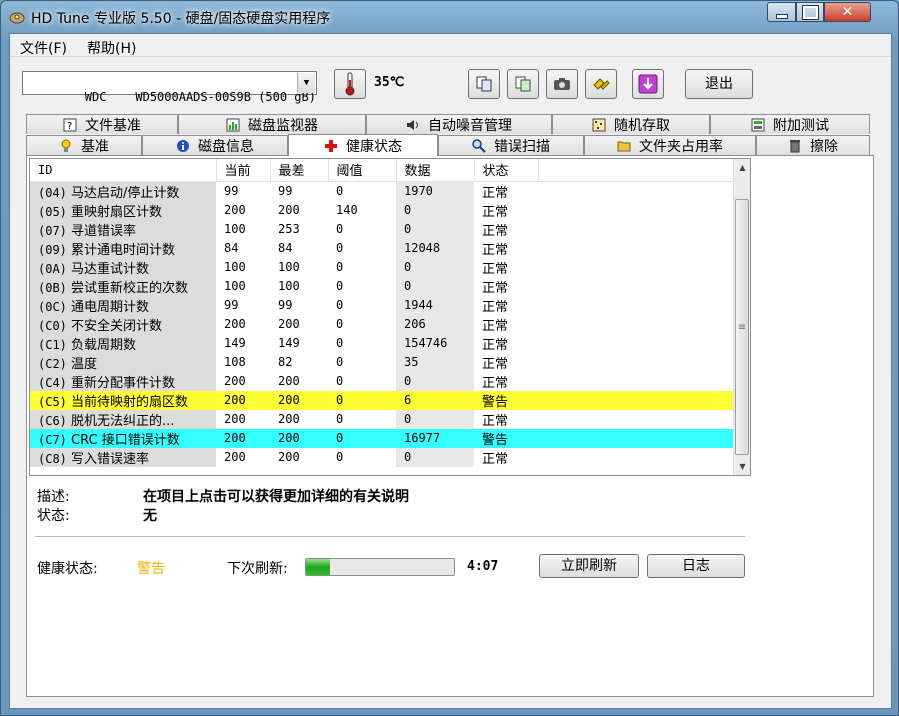 The width and height of the screenshot is (899, 716). What do you see at coordinates (719, 84) in the screenshot?
I see `exit-button: 退出` at bounding box center [719, 84].